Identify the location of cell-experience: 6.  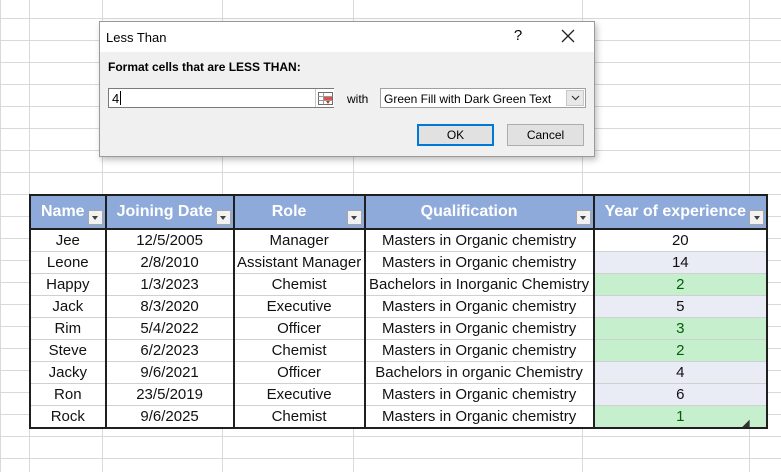
(680, 394).